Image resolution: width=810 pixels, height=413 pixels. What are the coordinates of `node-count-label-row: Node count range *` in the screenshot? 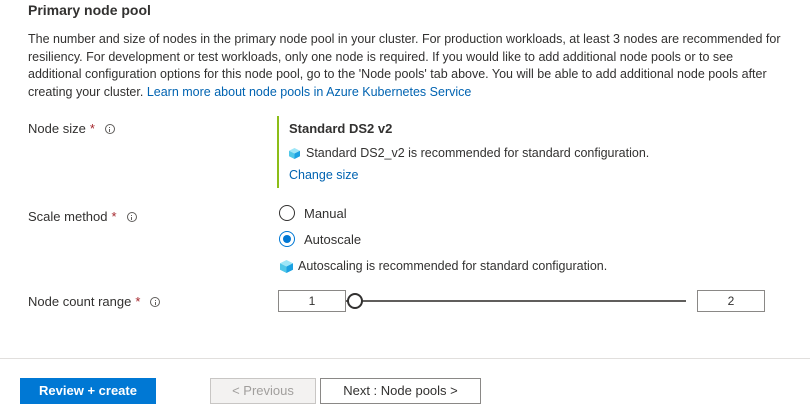 It's located at (94, 301).